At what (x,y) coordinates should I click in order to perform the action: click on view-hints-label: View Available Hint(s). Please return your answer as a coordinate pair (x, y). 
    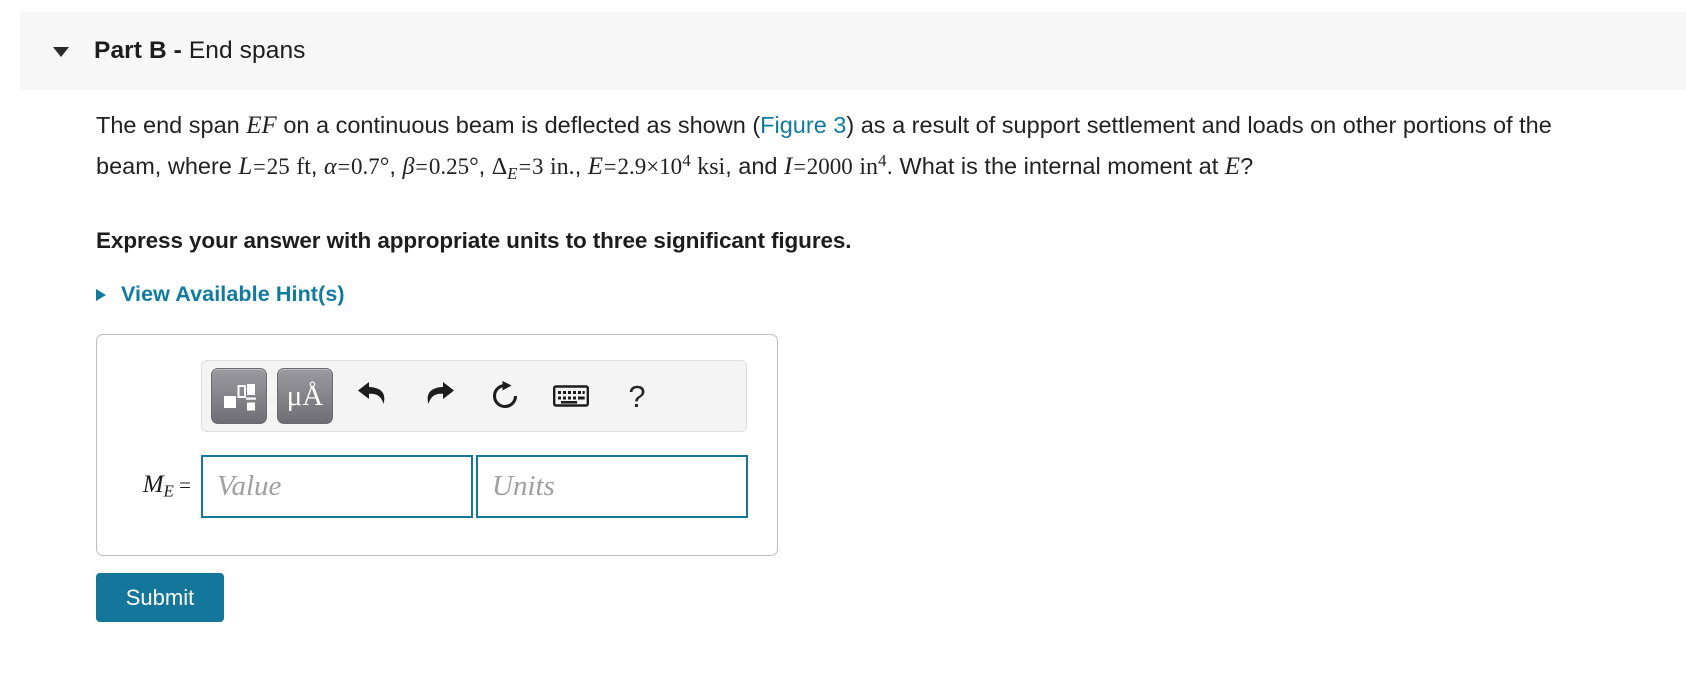
    Looking at the image, I should click on (233, 294).